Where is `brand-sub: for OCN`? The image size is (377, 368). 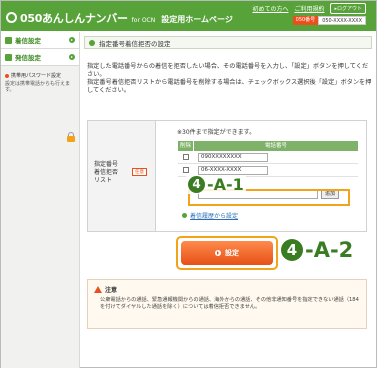
brand-sub: for OCN is located at coordinates (143, 20).